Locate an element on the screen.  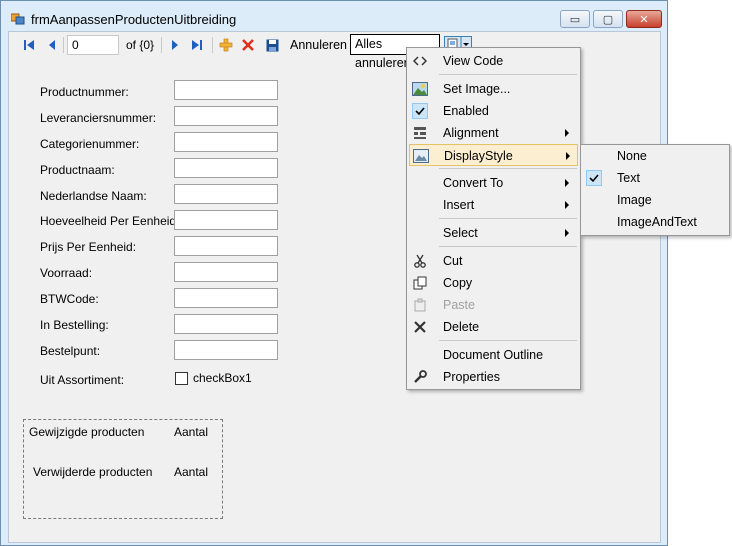
move-first-icon is located at coordinates (29, 45).